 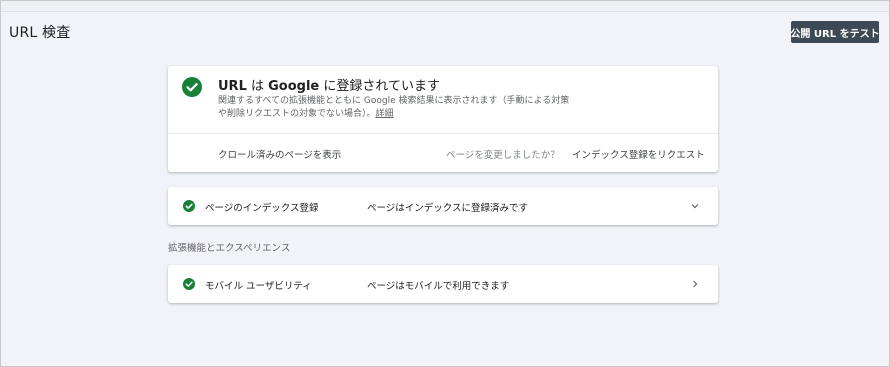 I want to click on details-link: 詳細, so click(x=385, y=114).